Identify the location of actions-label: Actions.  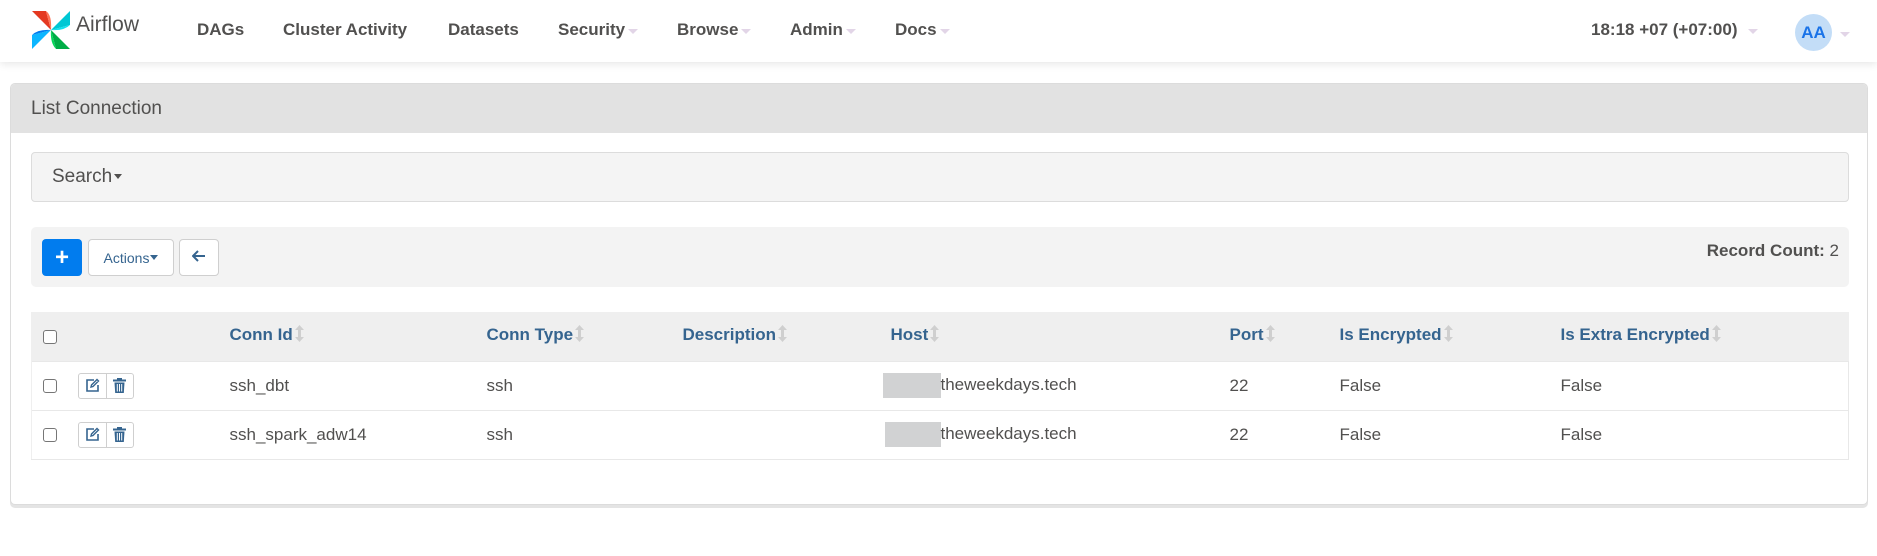
(126, 257).